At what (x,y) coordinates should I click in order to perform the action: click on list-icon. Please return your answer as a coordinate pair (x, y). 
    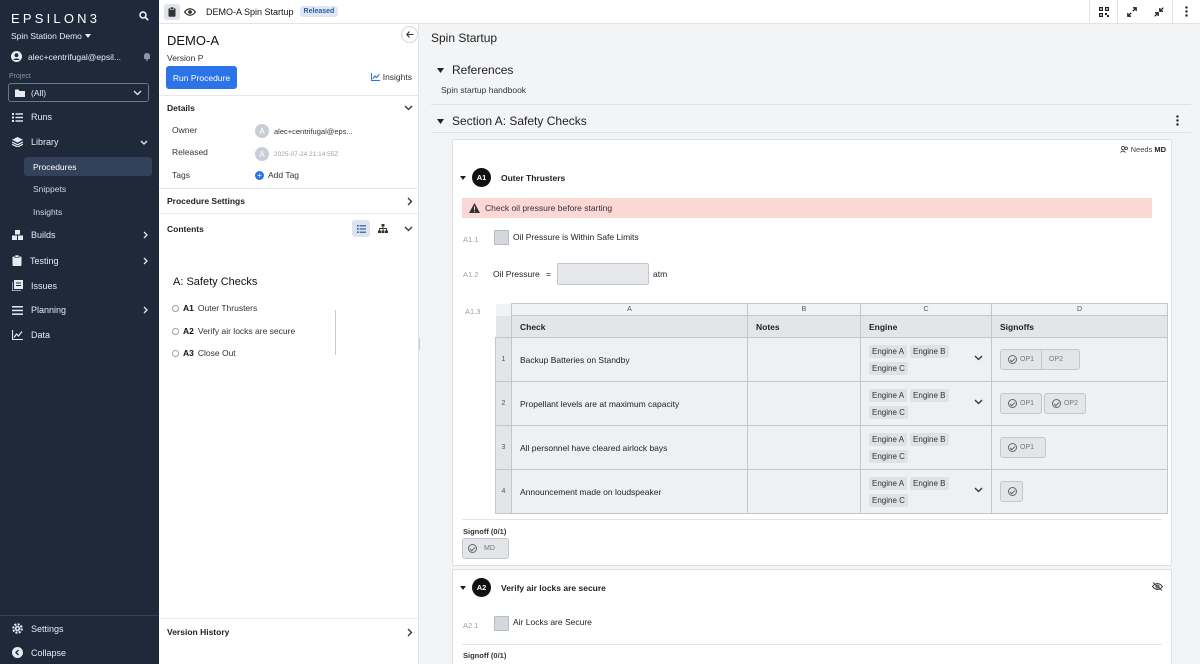
    Looking at the image, I should click on (361, 228).